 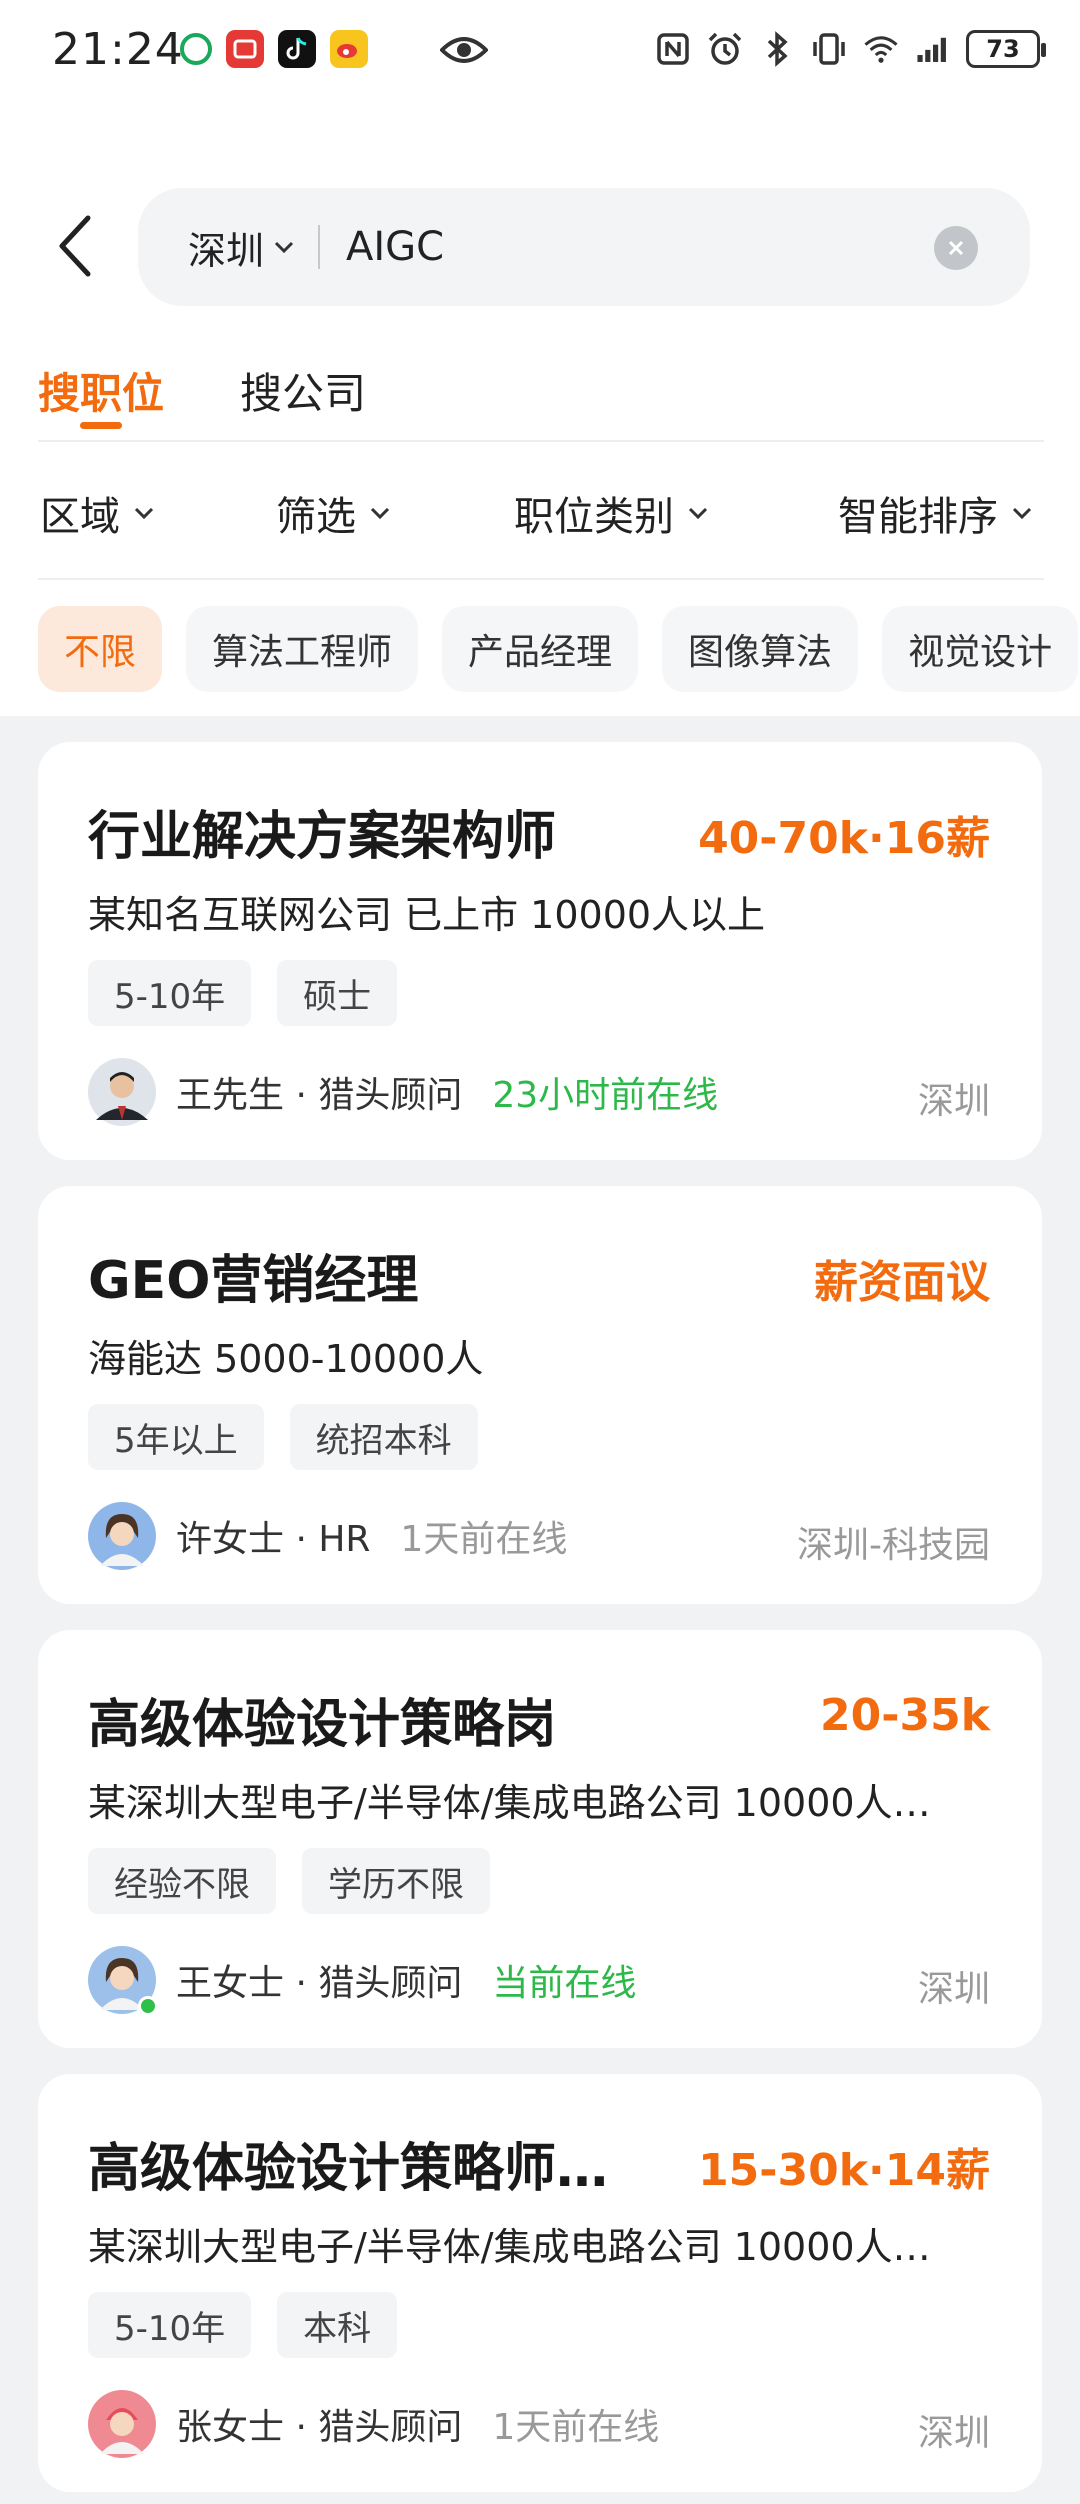 I want to click on filter-area: 区域, so click(x=98, y=513).